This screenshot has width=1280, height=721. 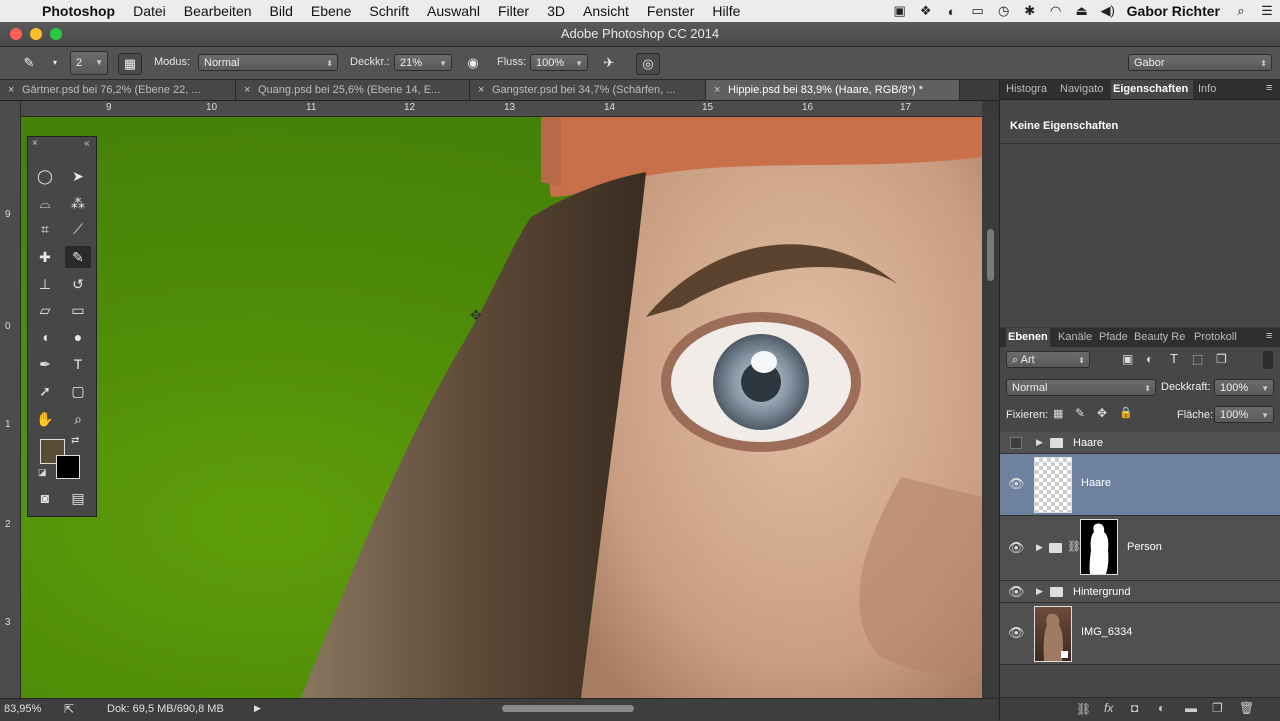 I want to click on layer-row-haare-group: ▶ Haare, so click(x=1140, y=443).